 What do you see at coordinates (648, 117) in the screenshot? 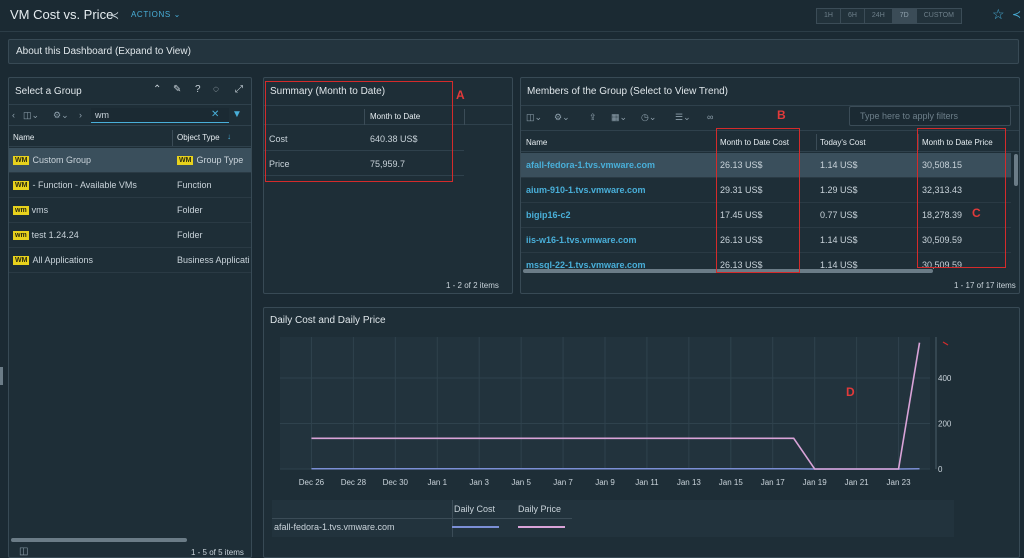
I see `clock-icon: ◷⌄` at bounding box center [648, 117].